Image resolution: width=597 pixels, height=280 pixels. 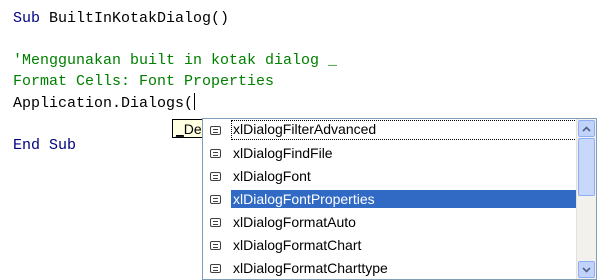 I want to click on list-item-selected: xlDialogFontProperties, so click(x=390, y=199).